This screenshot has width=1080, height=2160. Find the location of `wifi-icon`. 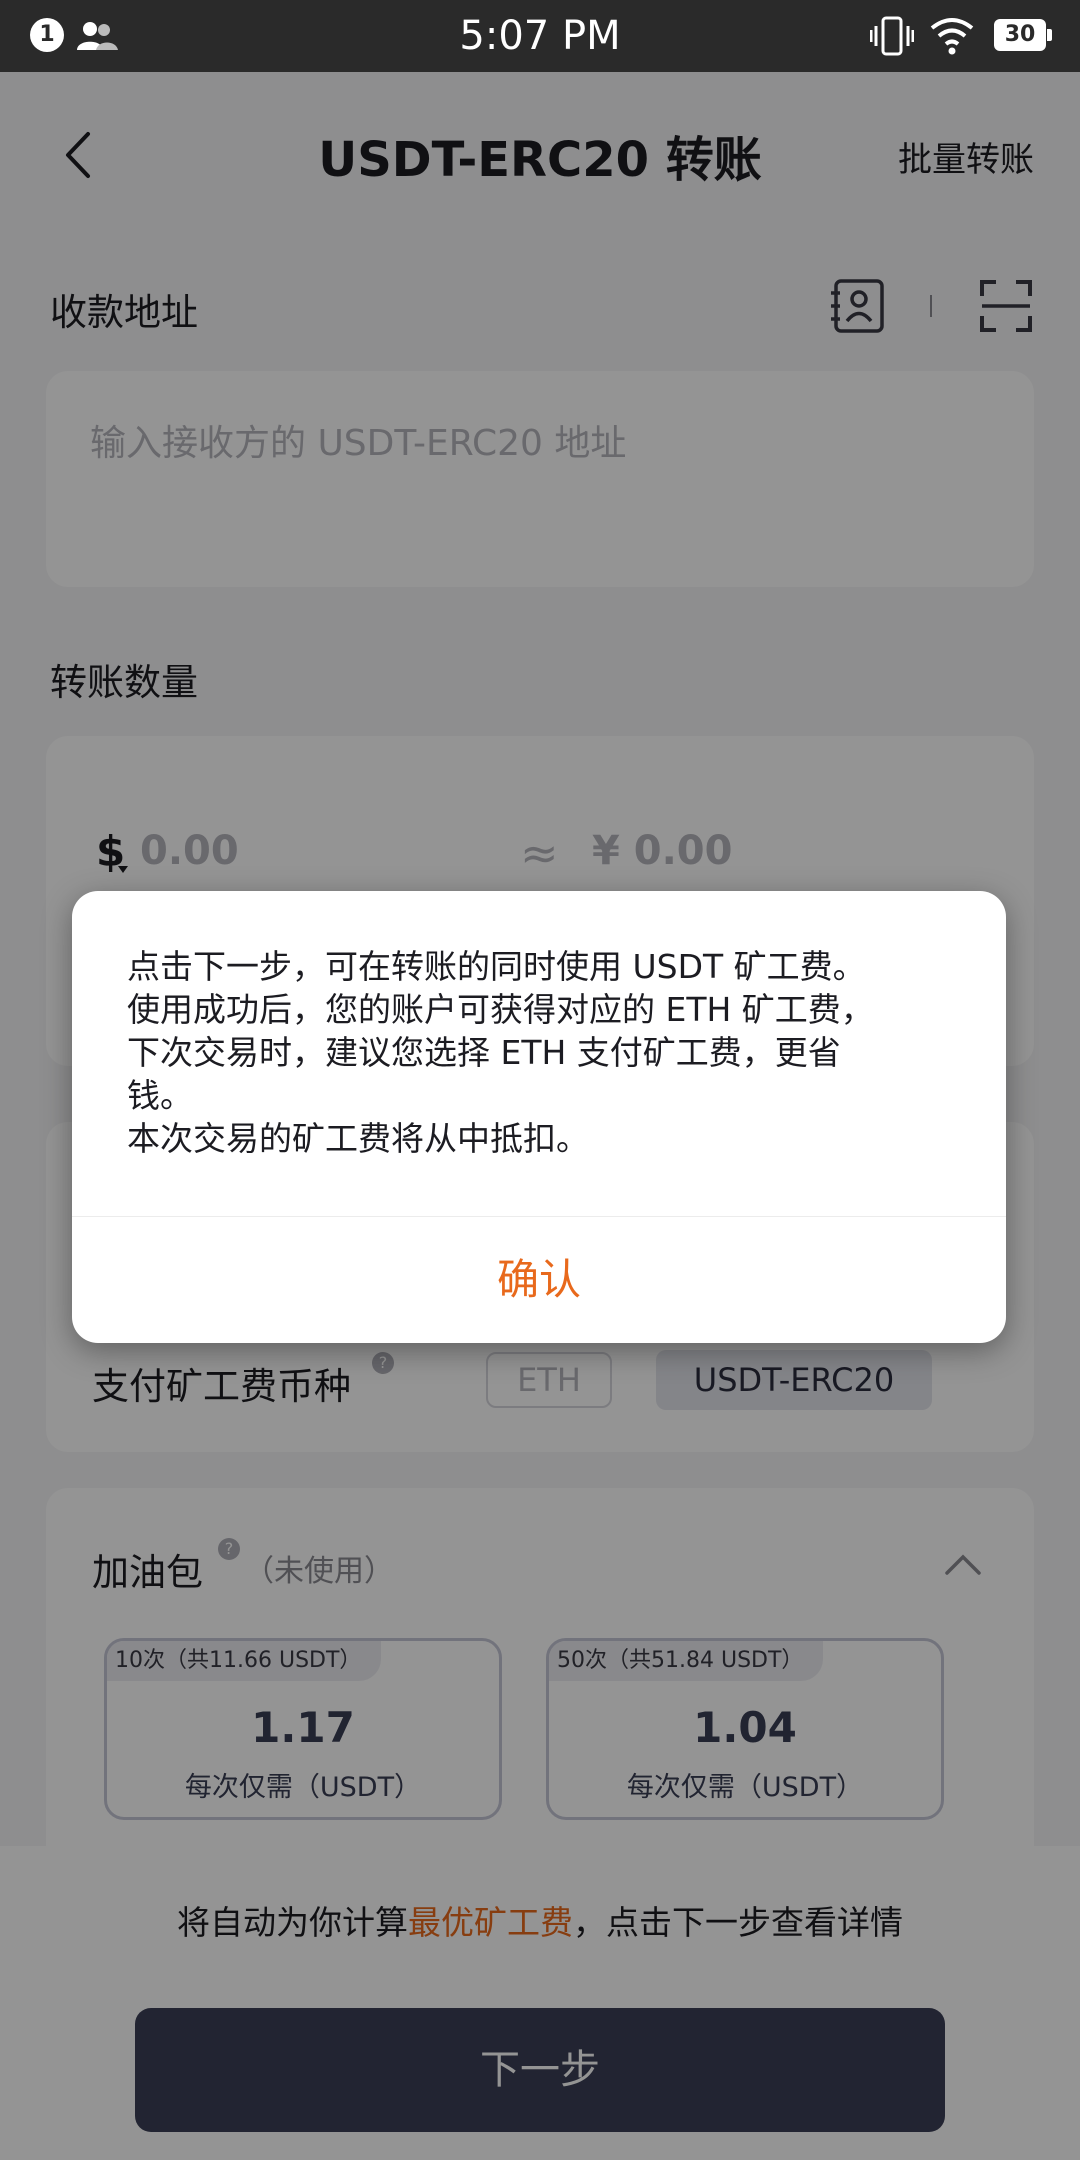

wifi-icon is located at coordinates (952, 36).